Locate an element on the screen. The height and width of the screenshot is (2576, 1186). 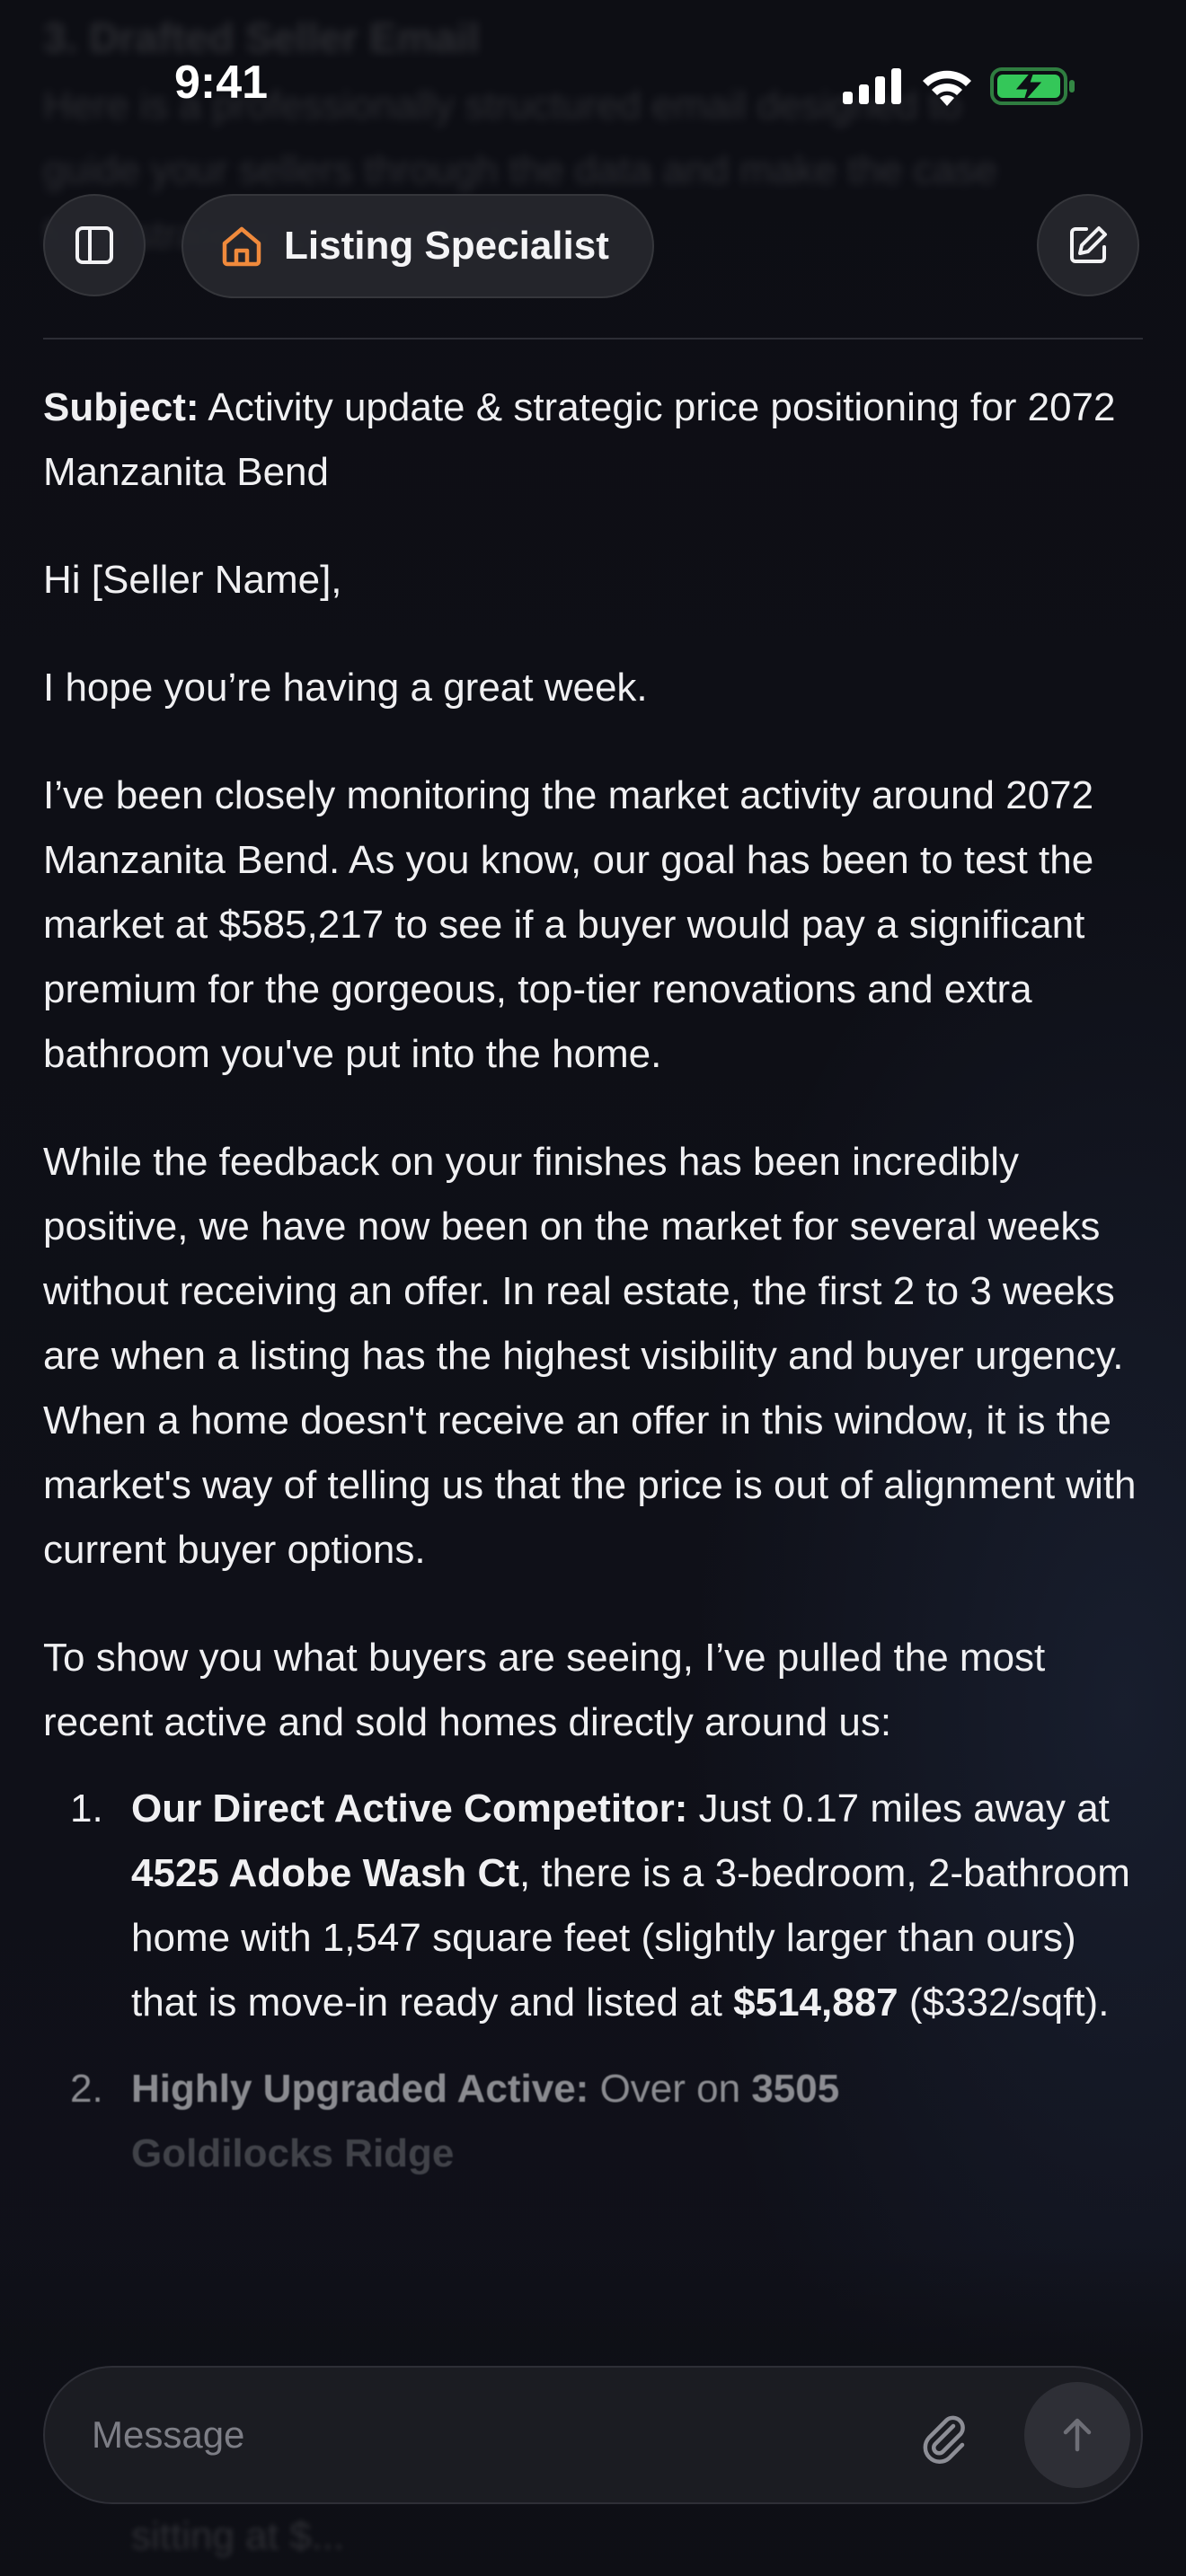
compose-icon is located at coordinates (1088, 244).